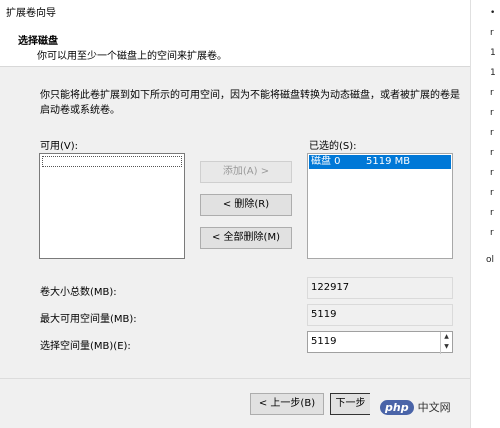  What do you see at coordinates (380, 315) in the screenshot?
I see `max-space-field: 5119` at bounding box center [380, 315].